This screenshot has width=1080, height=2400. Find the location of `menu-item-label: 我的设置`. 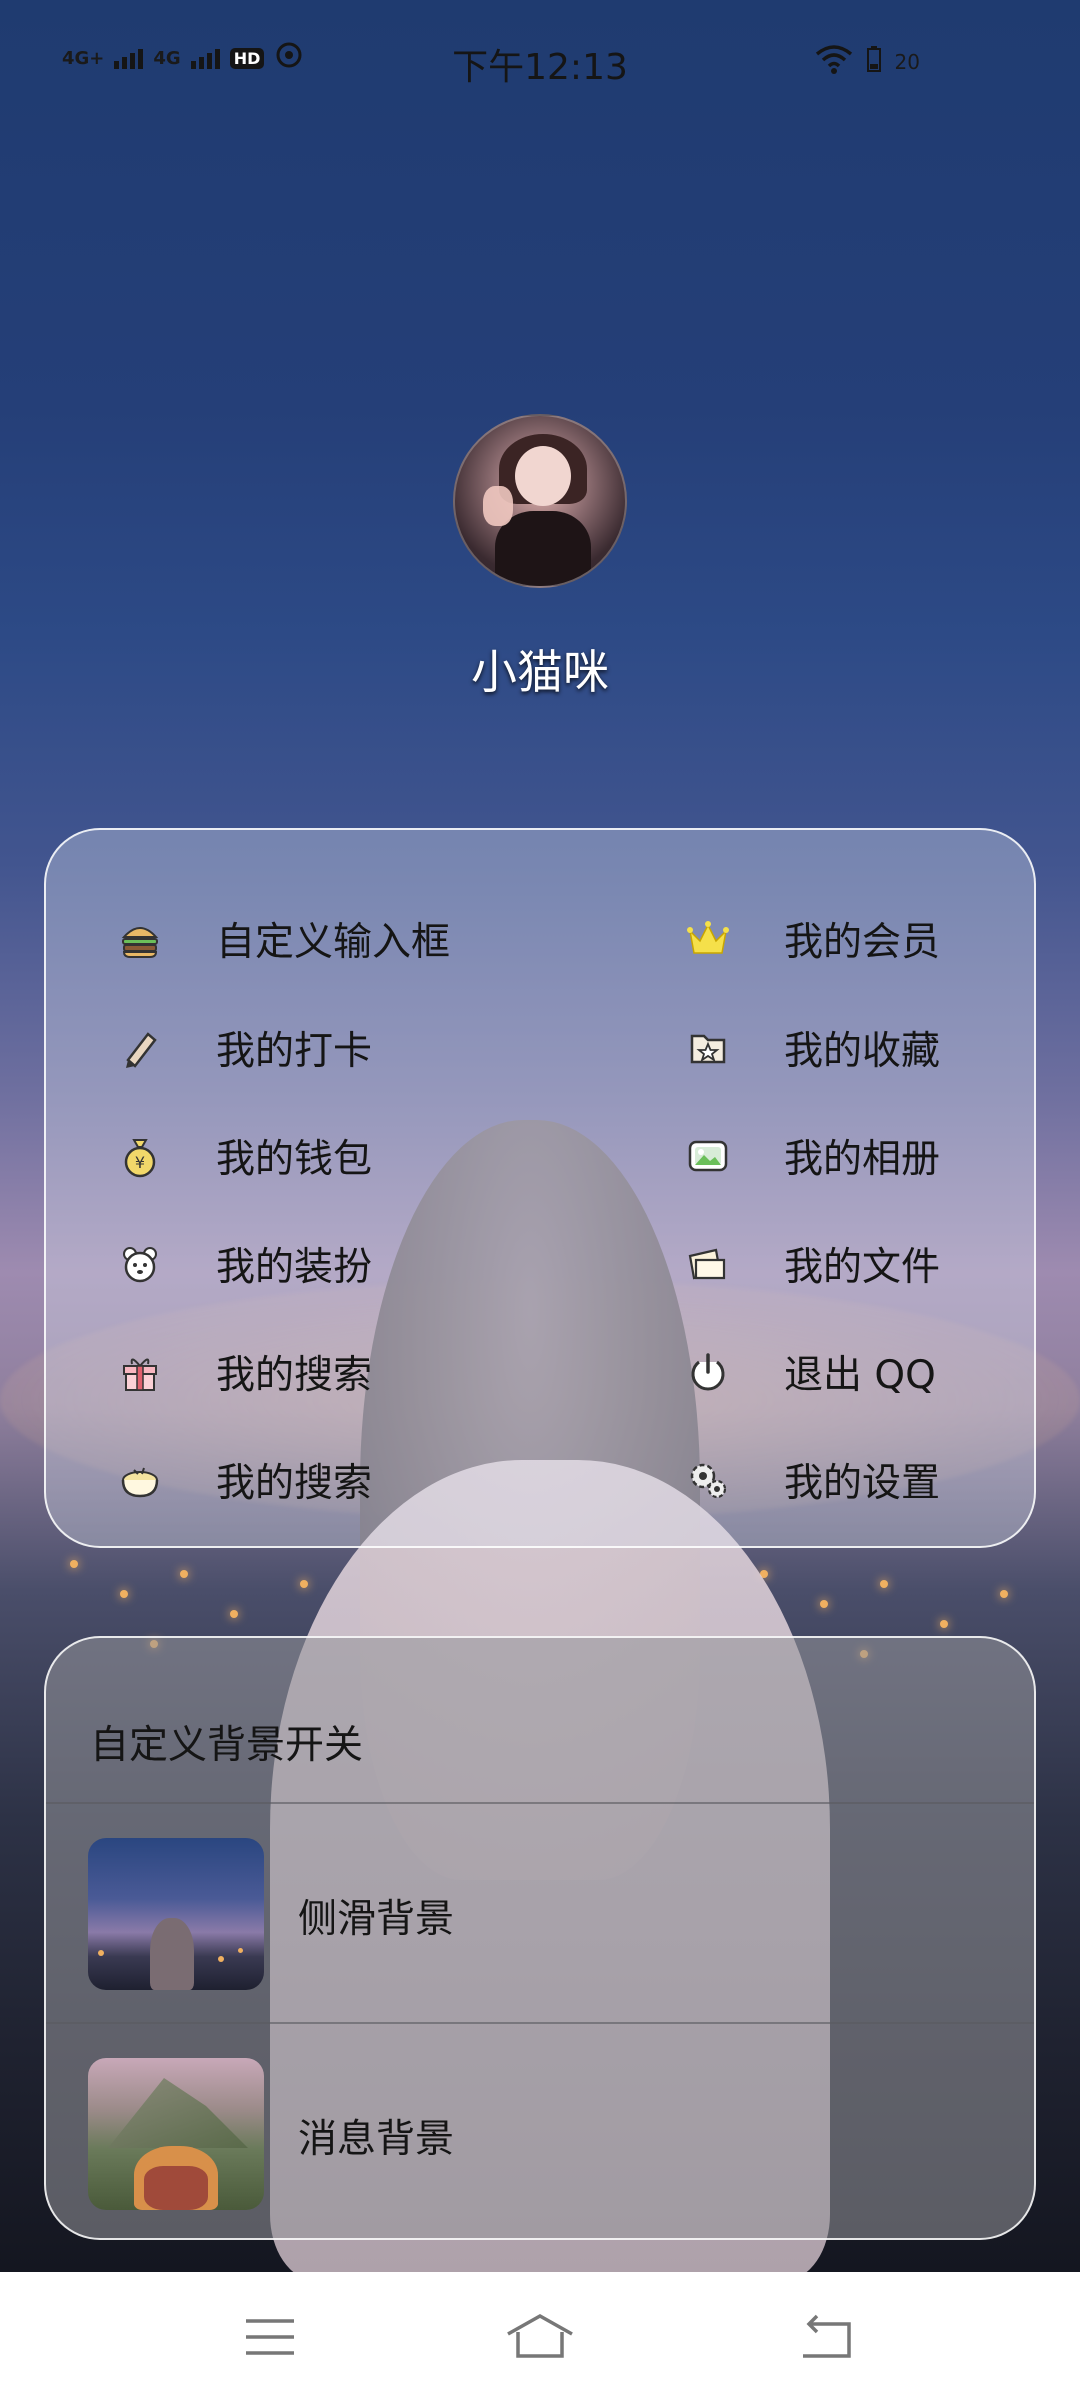

menu-item-label: 我的设置 is located at coordinates (862, 1483).